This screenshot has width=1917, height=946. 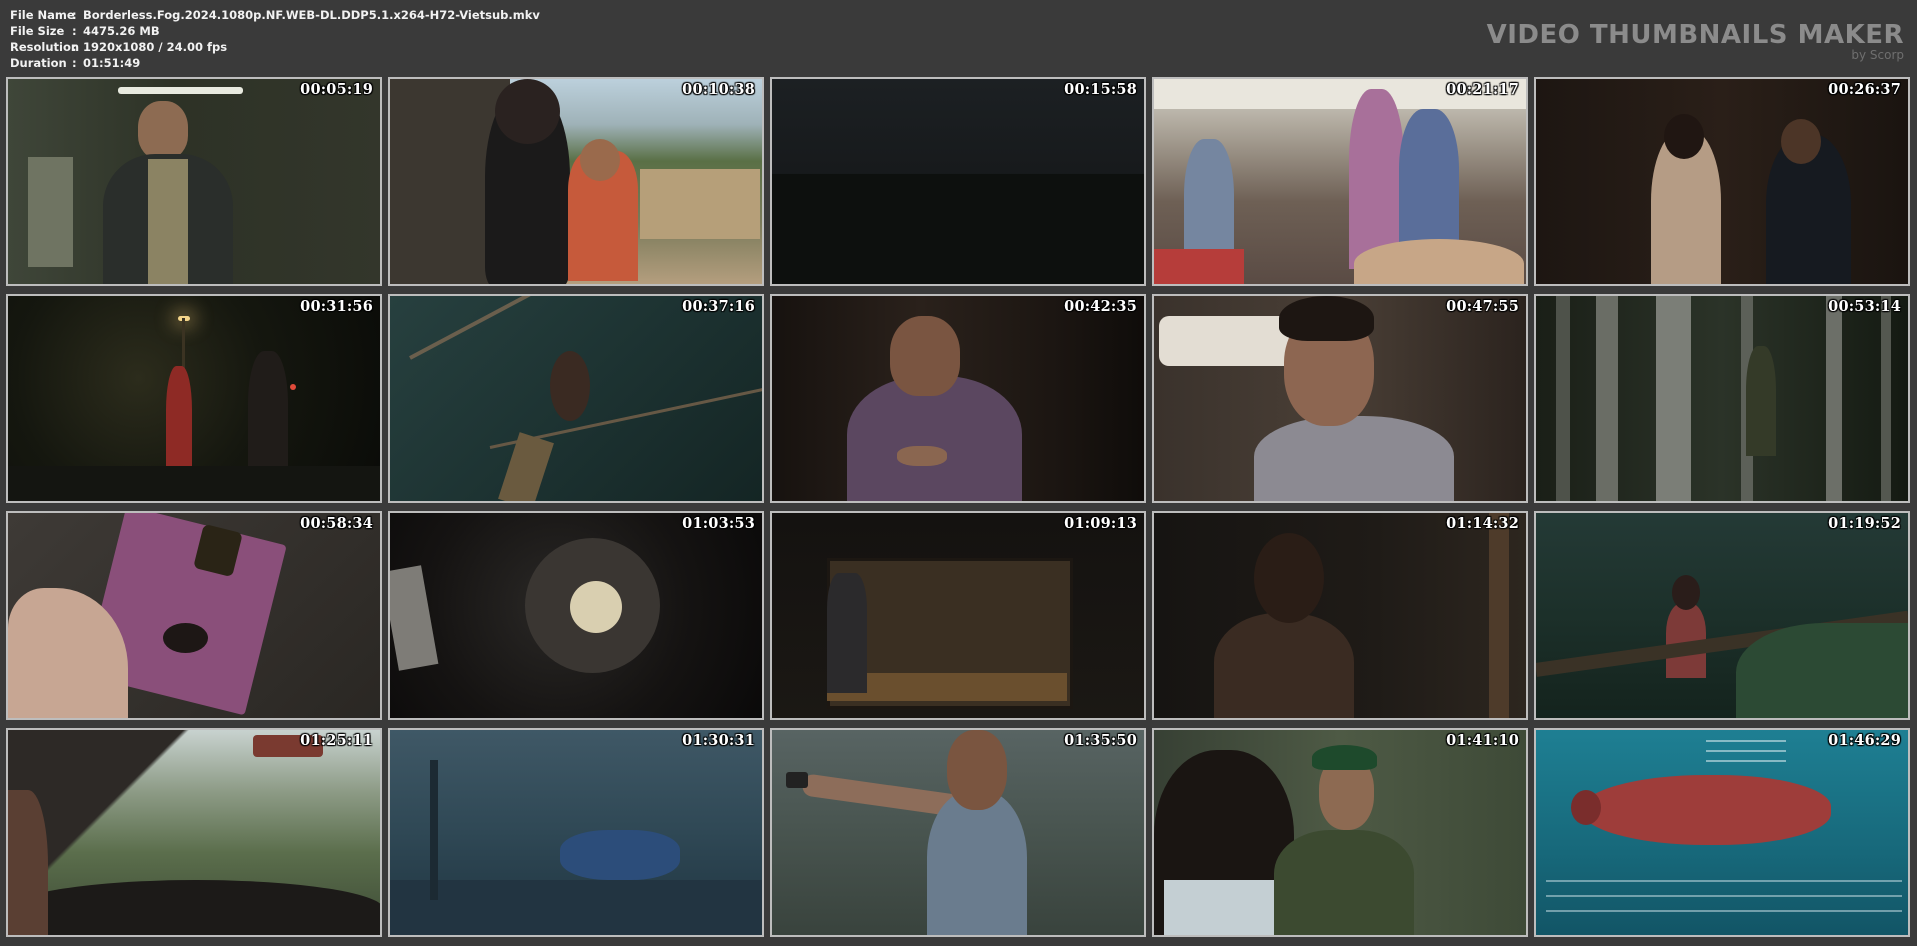 I want to click on thumbnail: 00:31:56, so click(x=194, y=398).